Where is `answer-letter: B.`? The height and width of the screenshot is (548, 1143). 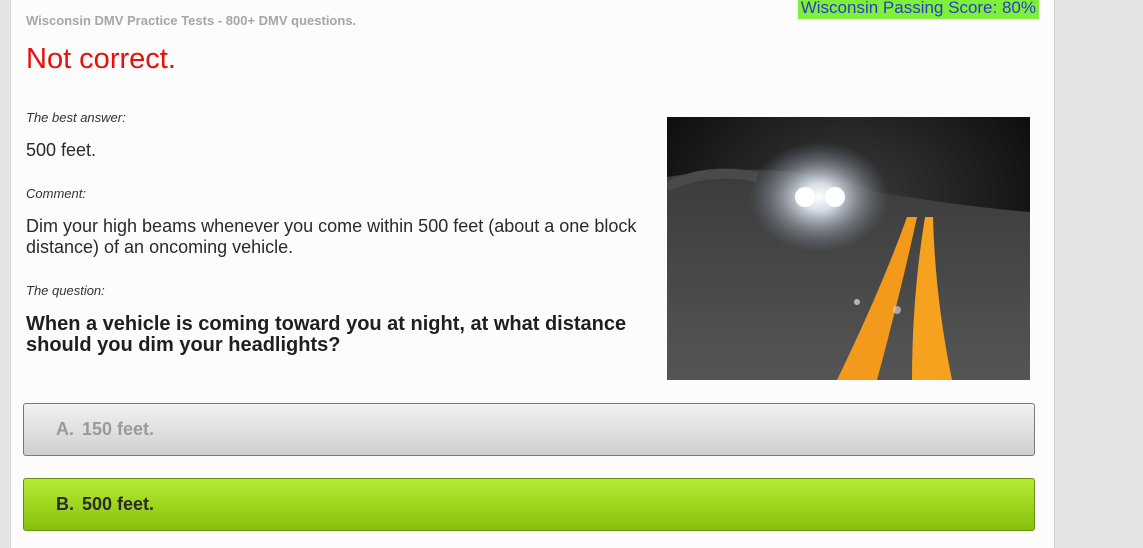
answer-letter: B. is located at coordinates (65, 504).